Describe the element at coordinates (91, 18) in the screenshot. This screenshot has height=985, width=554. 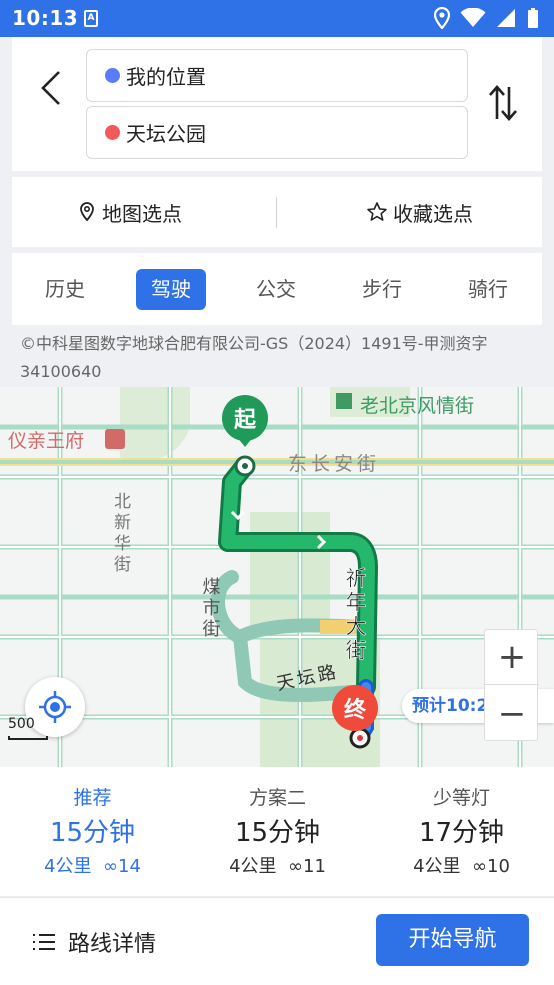
I see `app-notification-icon: A` at that location.